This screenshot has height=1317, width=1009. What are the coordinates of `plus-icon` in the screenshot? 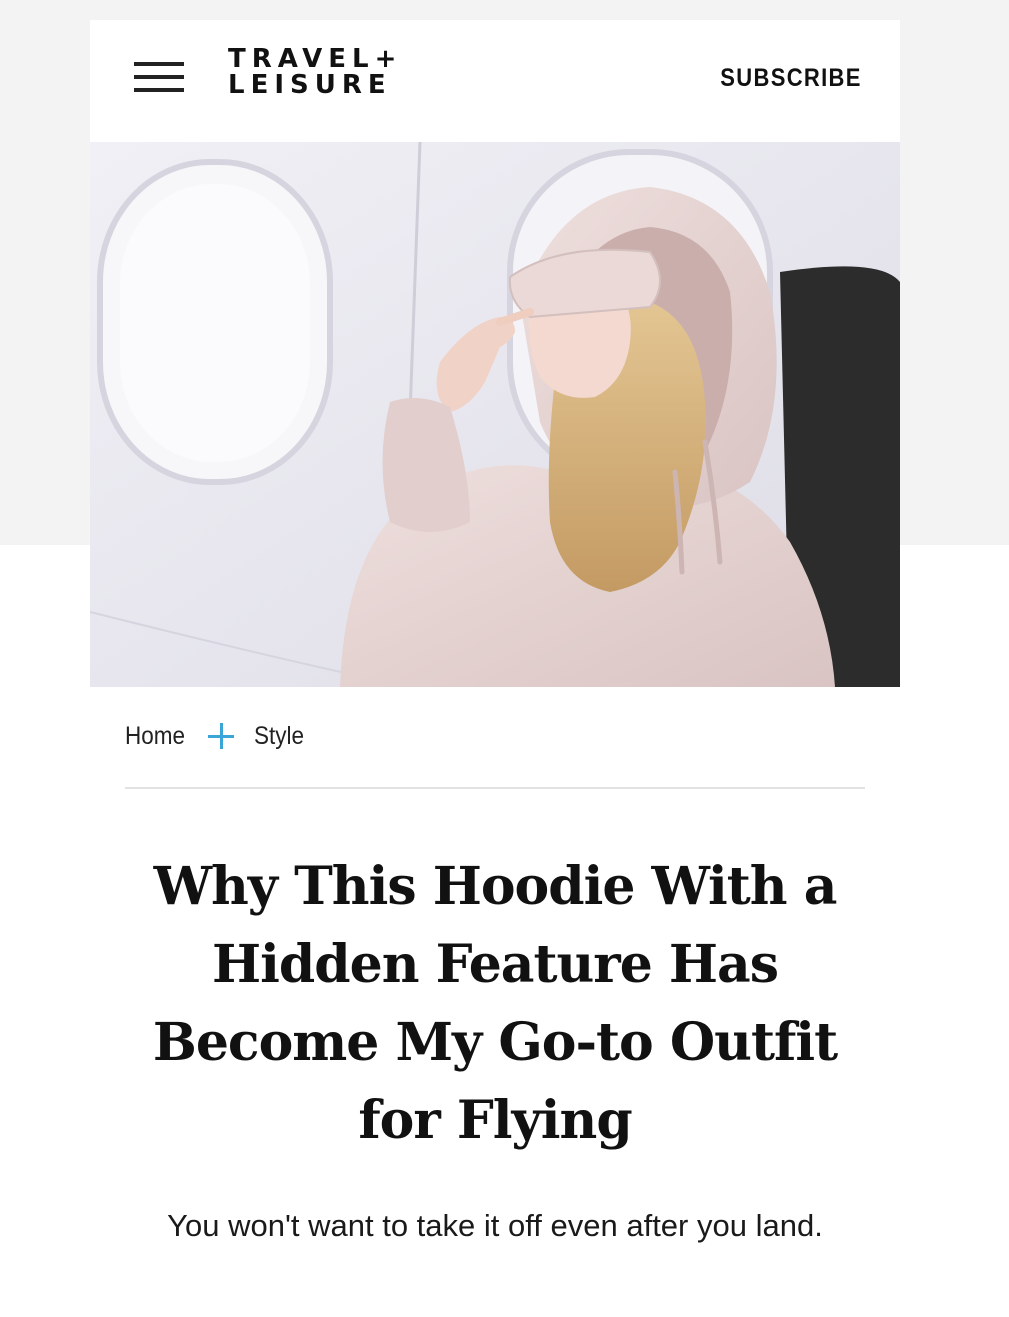 It's located at (220, 736).